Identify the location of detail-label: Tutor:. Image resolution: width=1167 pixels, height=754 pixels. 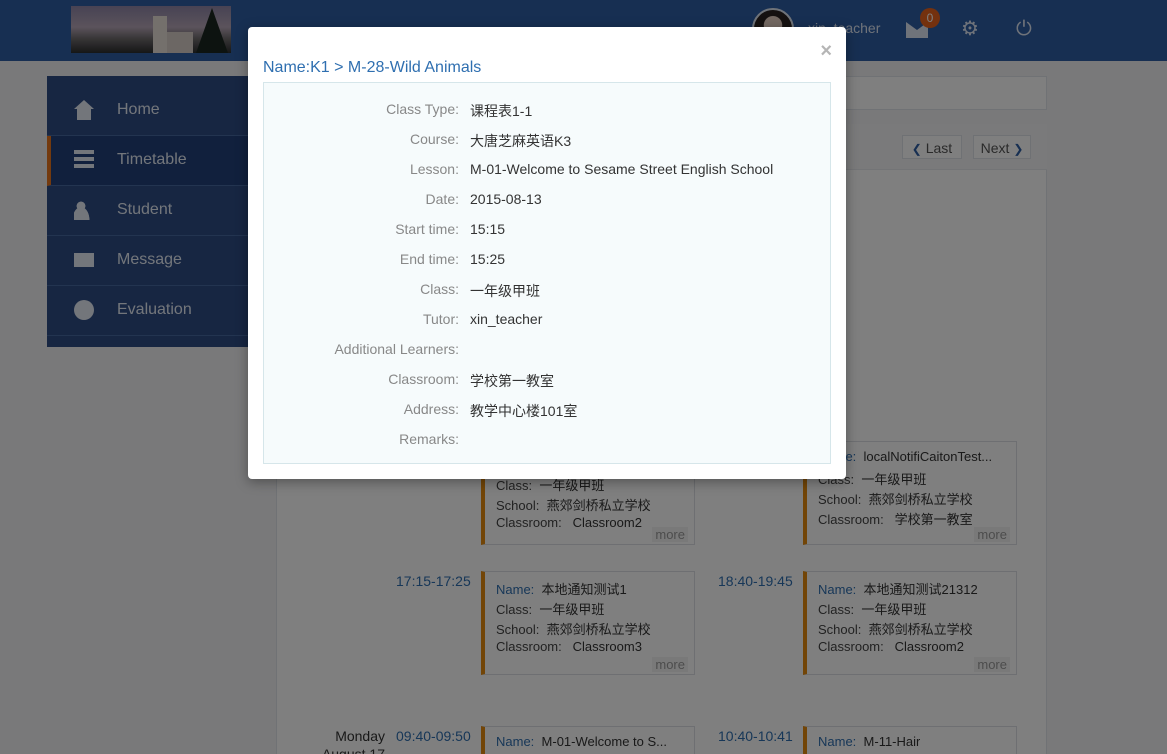
(440, 319).